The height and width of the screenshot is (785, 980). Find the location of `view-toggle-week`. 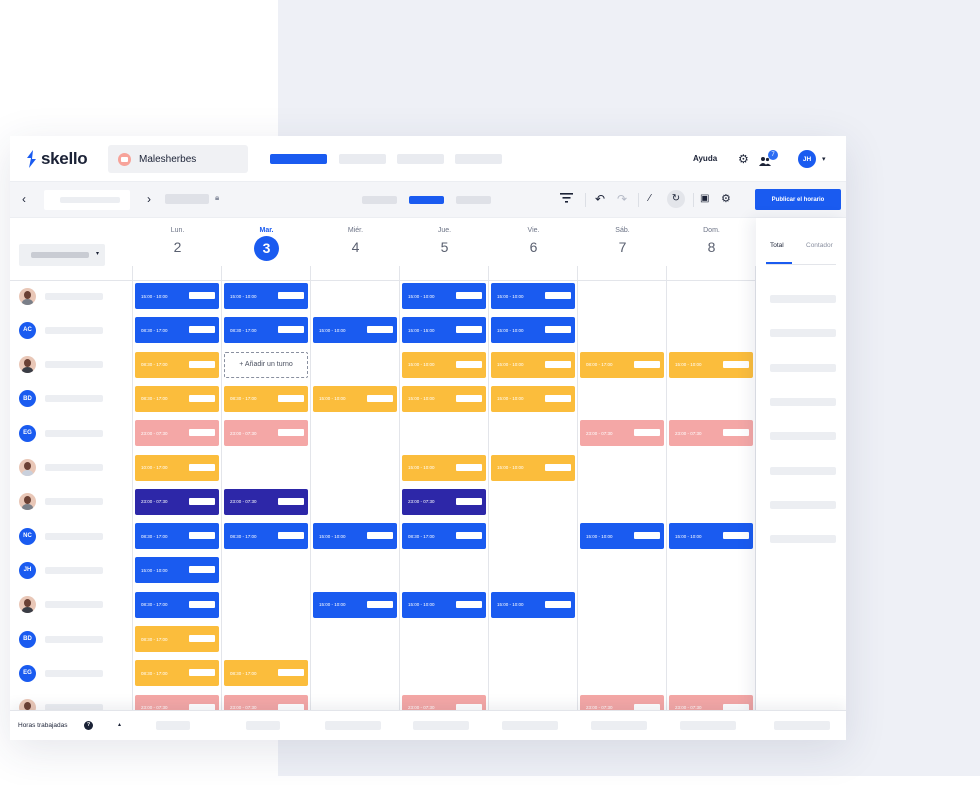

view-toggle-week is located at coordinates (426, 200).